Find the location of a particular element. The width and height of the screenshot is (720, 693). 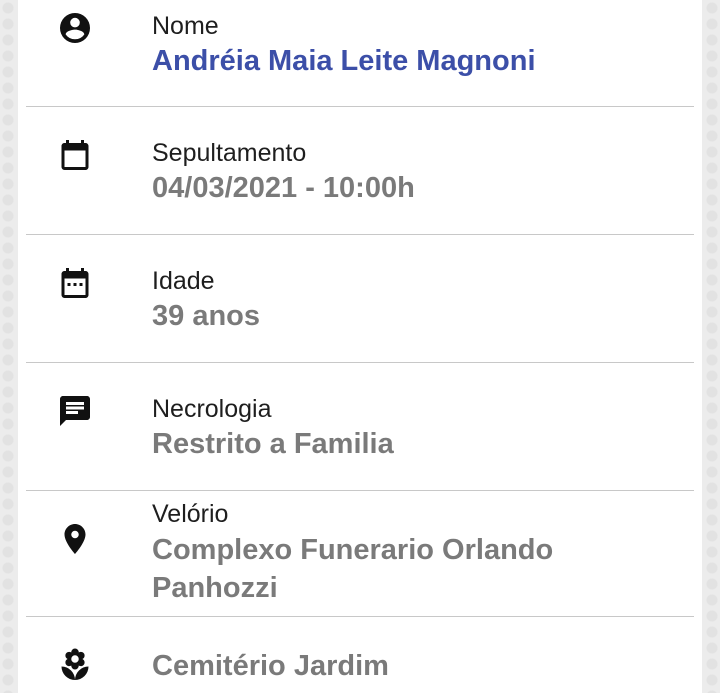

calendar-icon is located at coordinates (75, 155).